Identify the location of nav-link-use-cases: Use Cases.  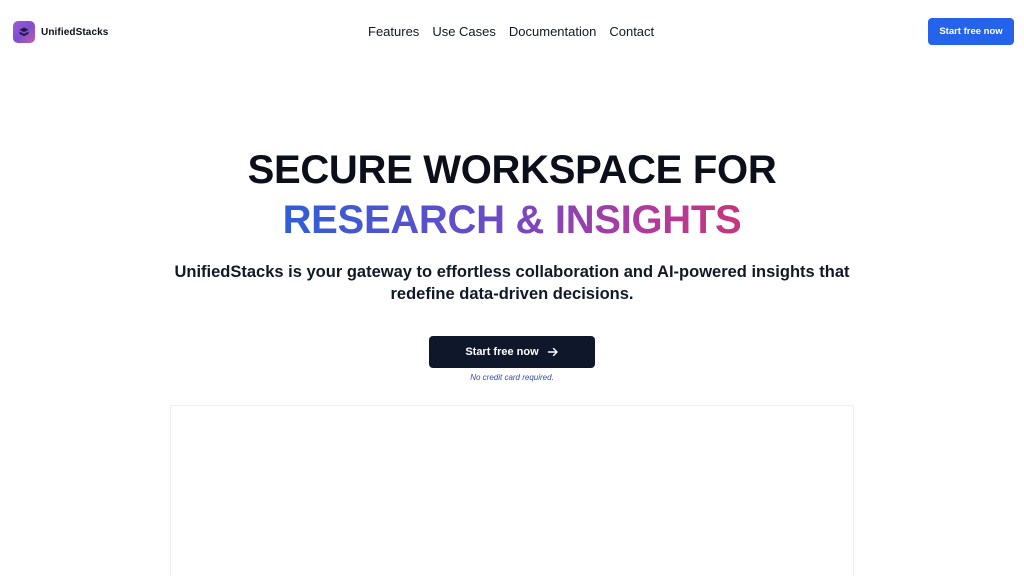
(464, 31).